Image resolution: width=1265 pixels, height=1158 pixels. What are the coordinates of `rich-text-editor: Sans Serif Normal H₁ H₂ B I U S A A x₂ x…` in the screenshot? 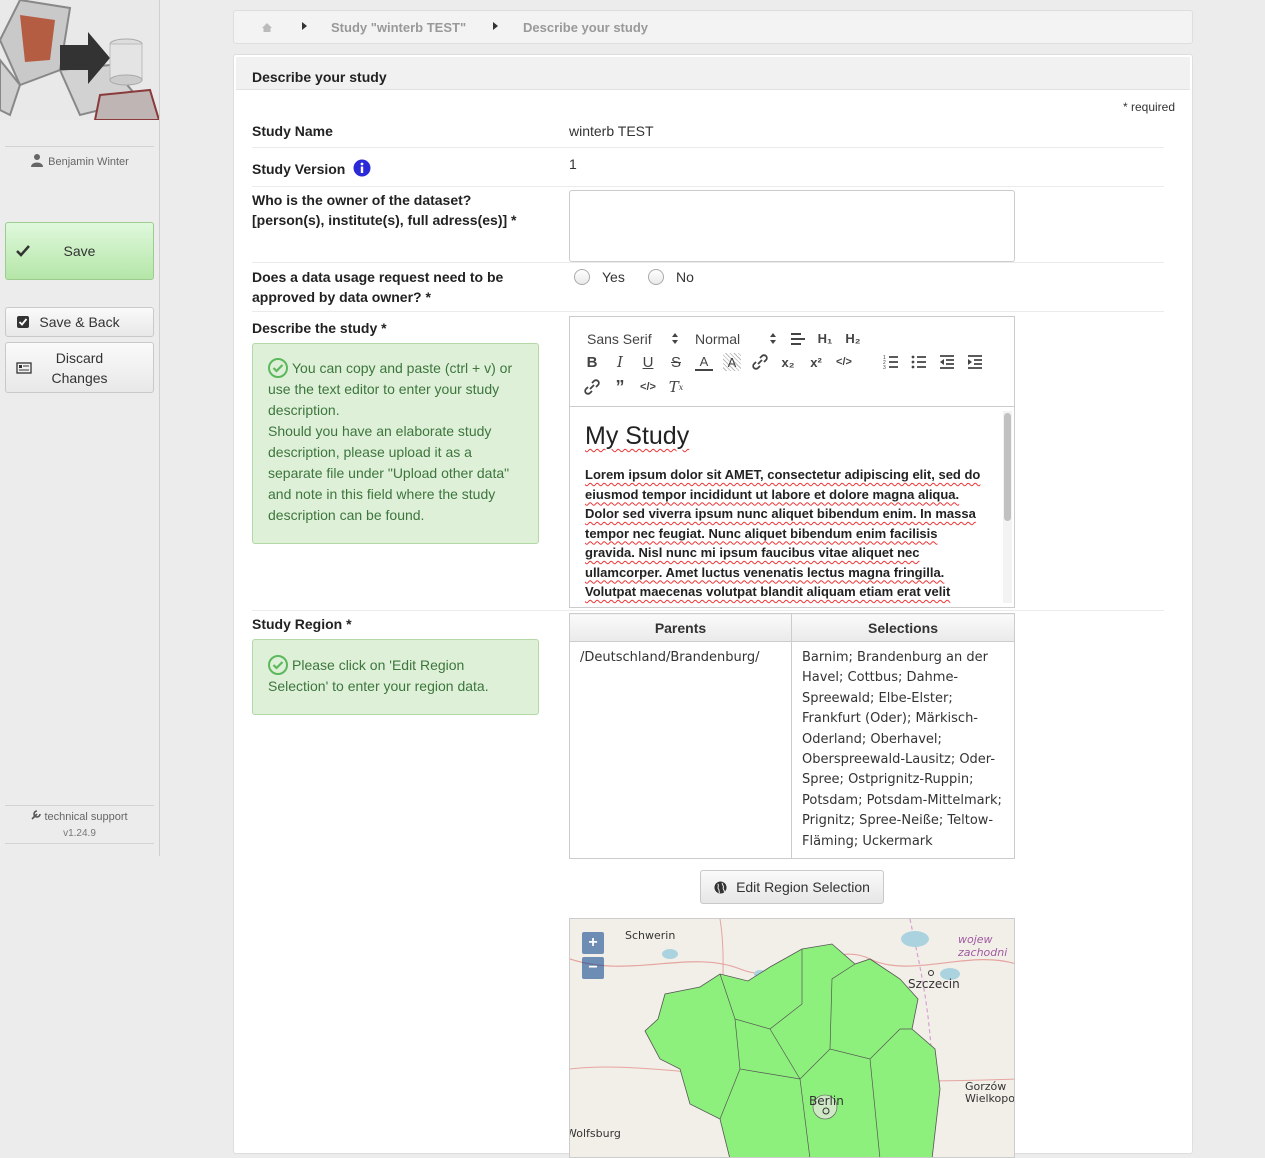 It's located at (792, 462).